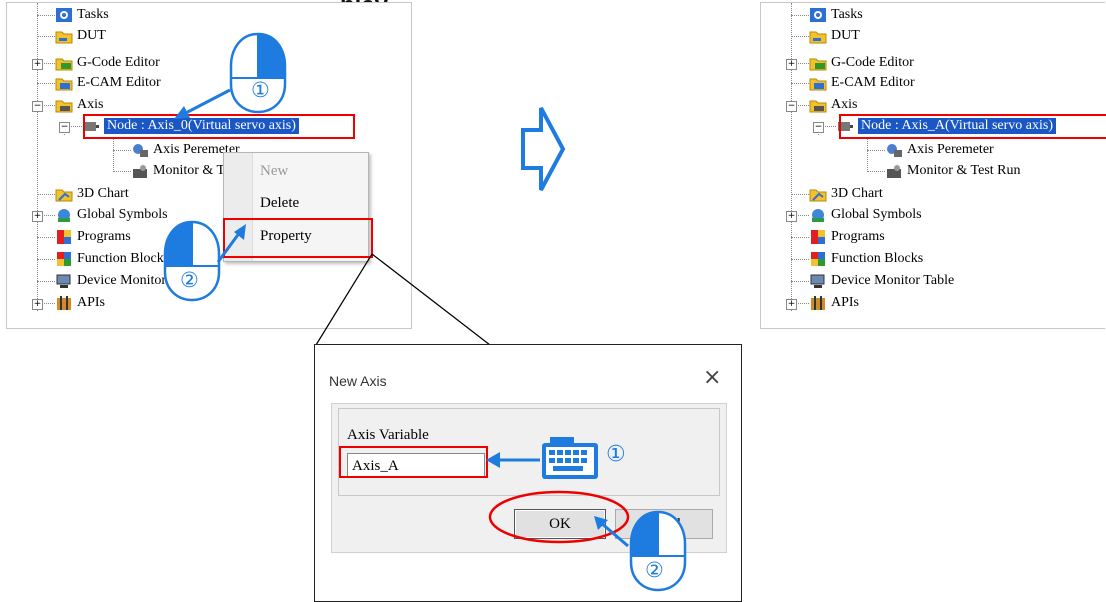  I want to click on pointer-arrow-keyboard, so click(513, 460).